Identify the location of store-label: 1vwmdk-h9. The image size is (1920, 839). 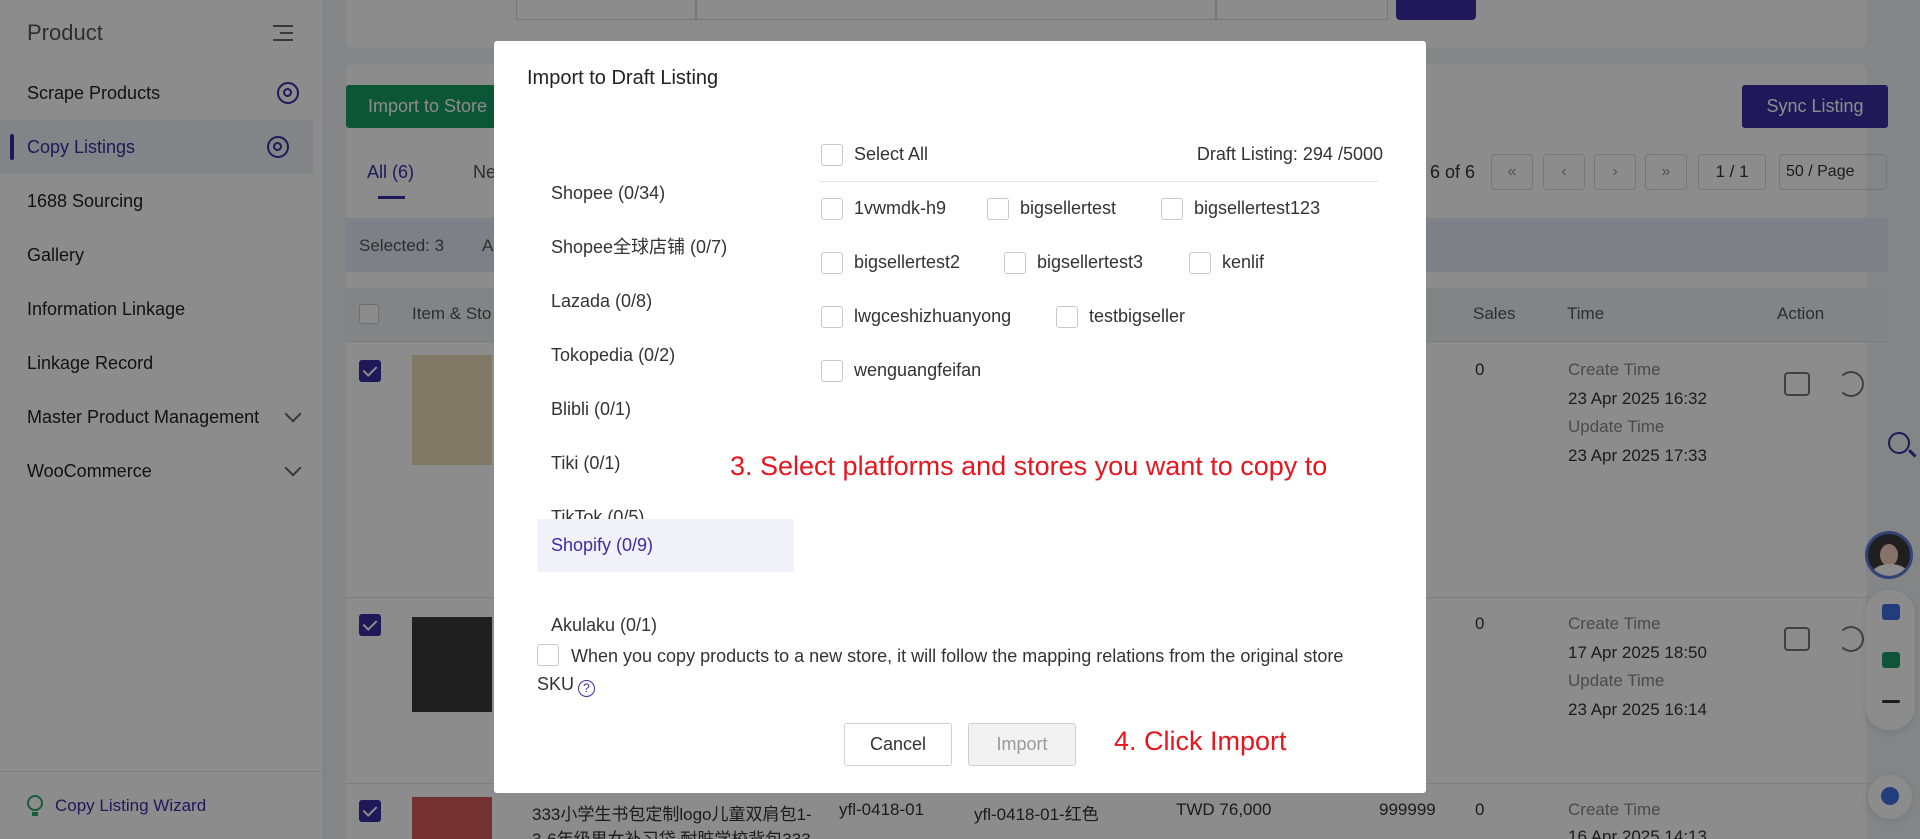
(900, 208).